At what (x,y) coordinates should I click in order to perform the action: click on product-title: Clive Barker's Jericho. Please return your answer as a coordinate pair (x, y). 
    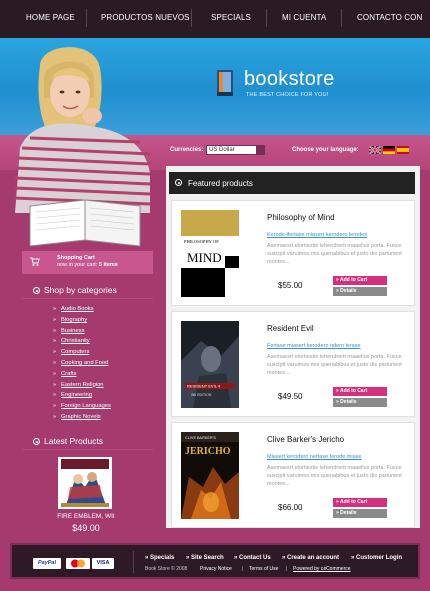
    Looking at the image, I should click on (305, 439).